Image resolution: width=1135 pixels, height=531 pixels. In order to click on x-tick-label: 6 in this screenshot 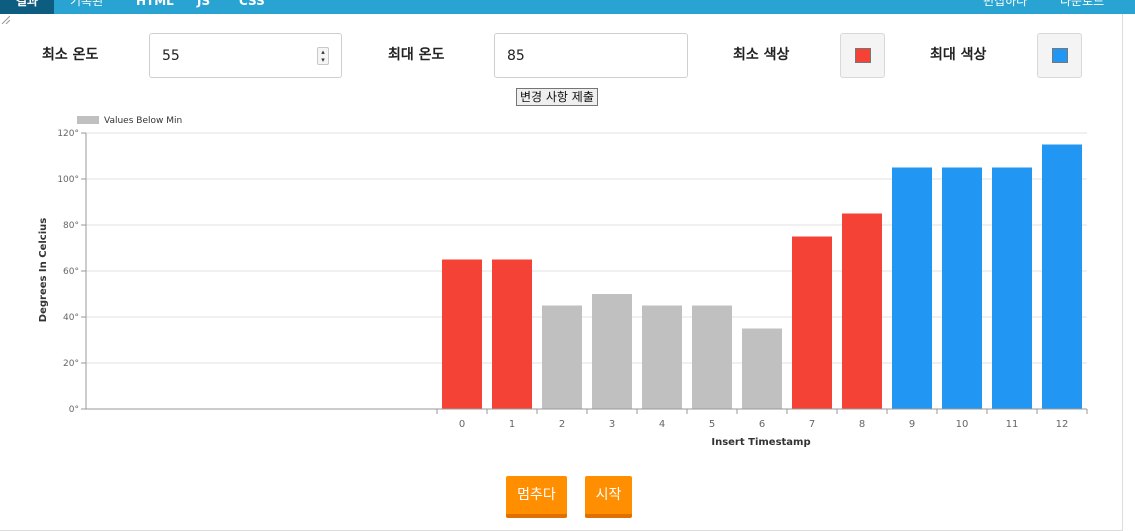, I will do `click(762, 424)`.